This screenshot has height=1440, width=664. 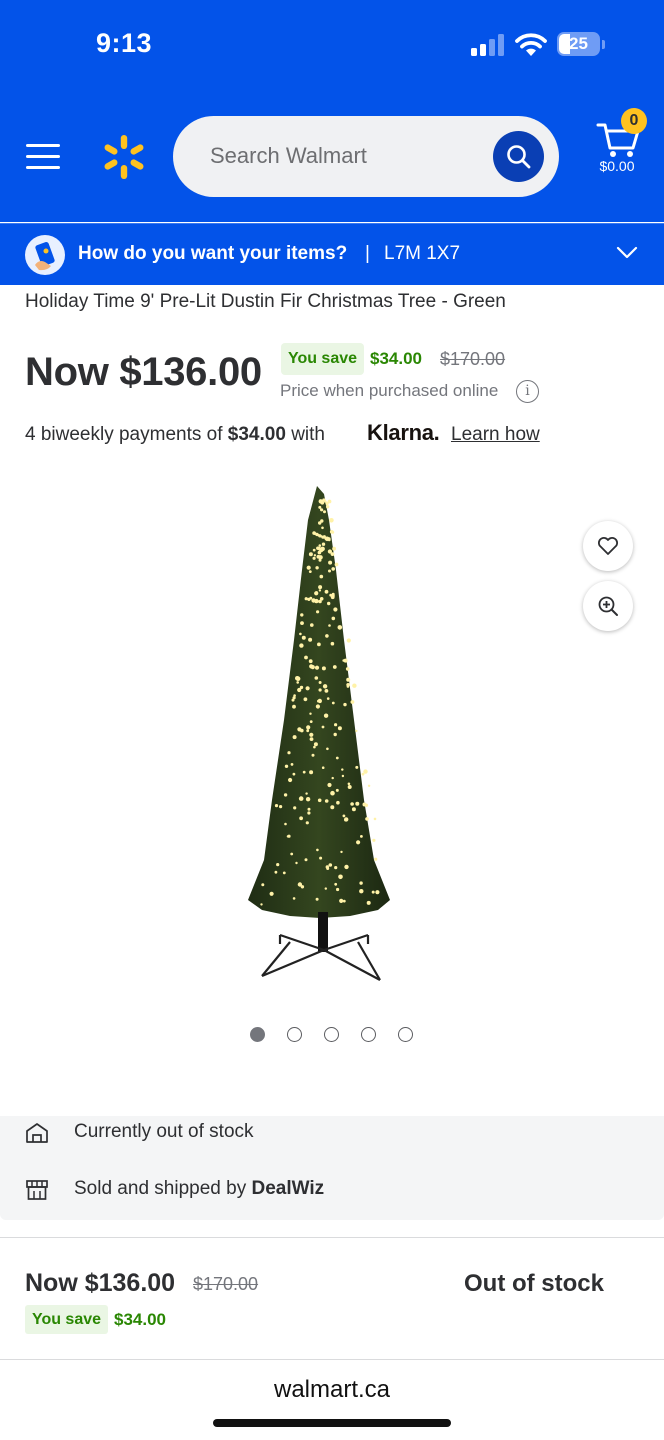 What do you see at coordinates (578, 43) in the screenshot?
I see `battery-level: 25` at bounding box center [578, 43].